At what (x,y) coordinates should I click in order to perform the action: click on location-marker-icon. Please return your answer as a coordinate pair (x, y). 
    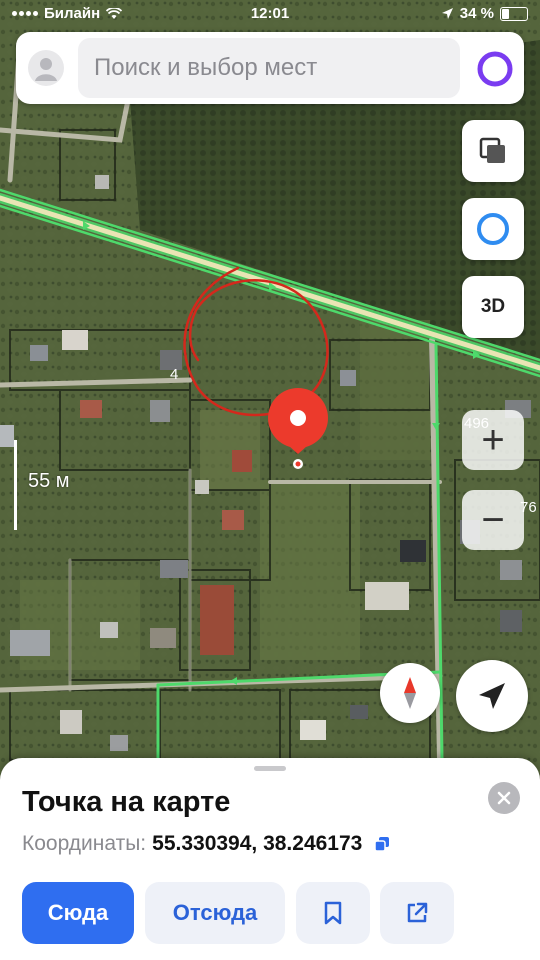
    Looking at the image, I should click on (298, 430).